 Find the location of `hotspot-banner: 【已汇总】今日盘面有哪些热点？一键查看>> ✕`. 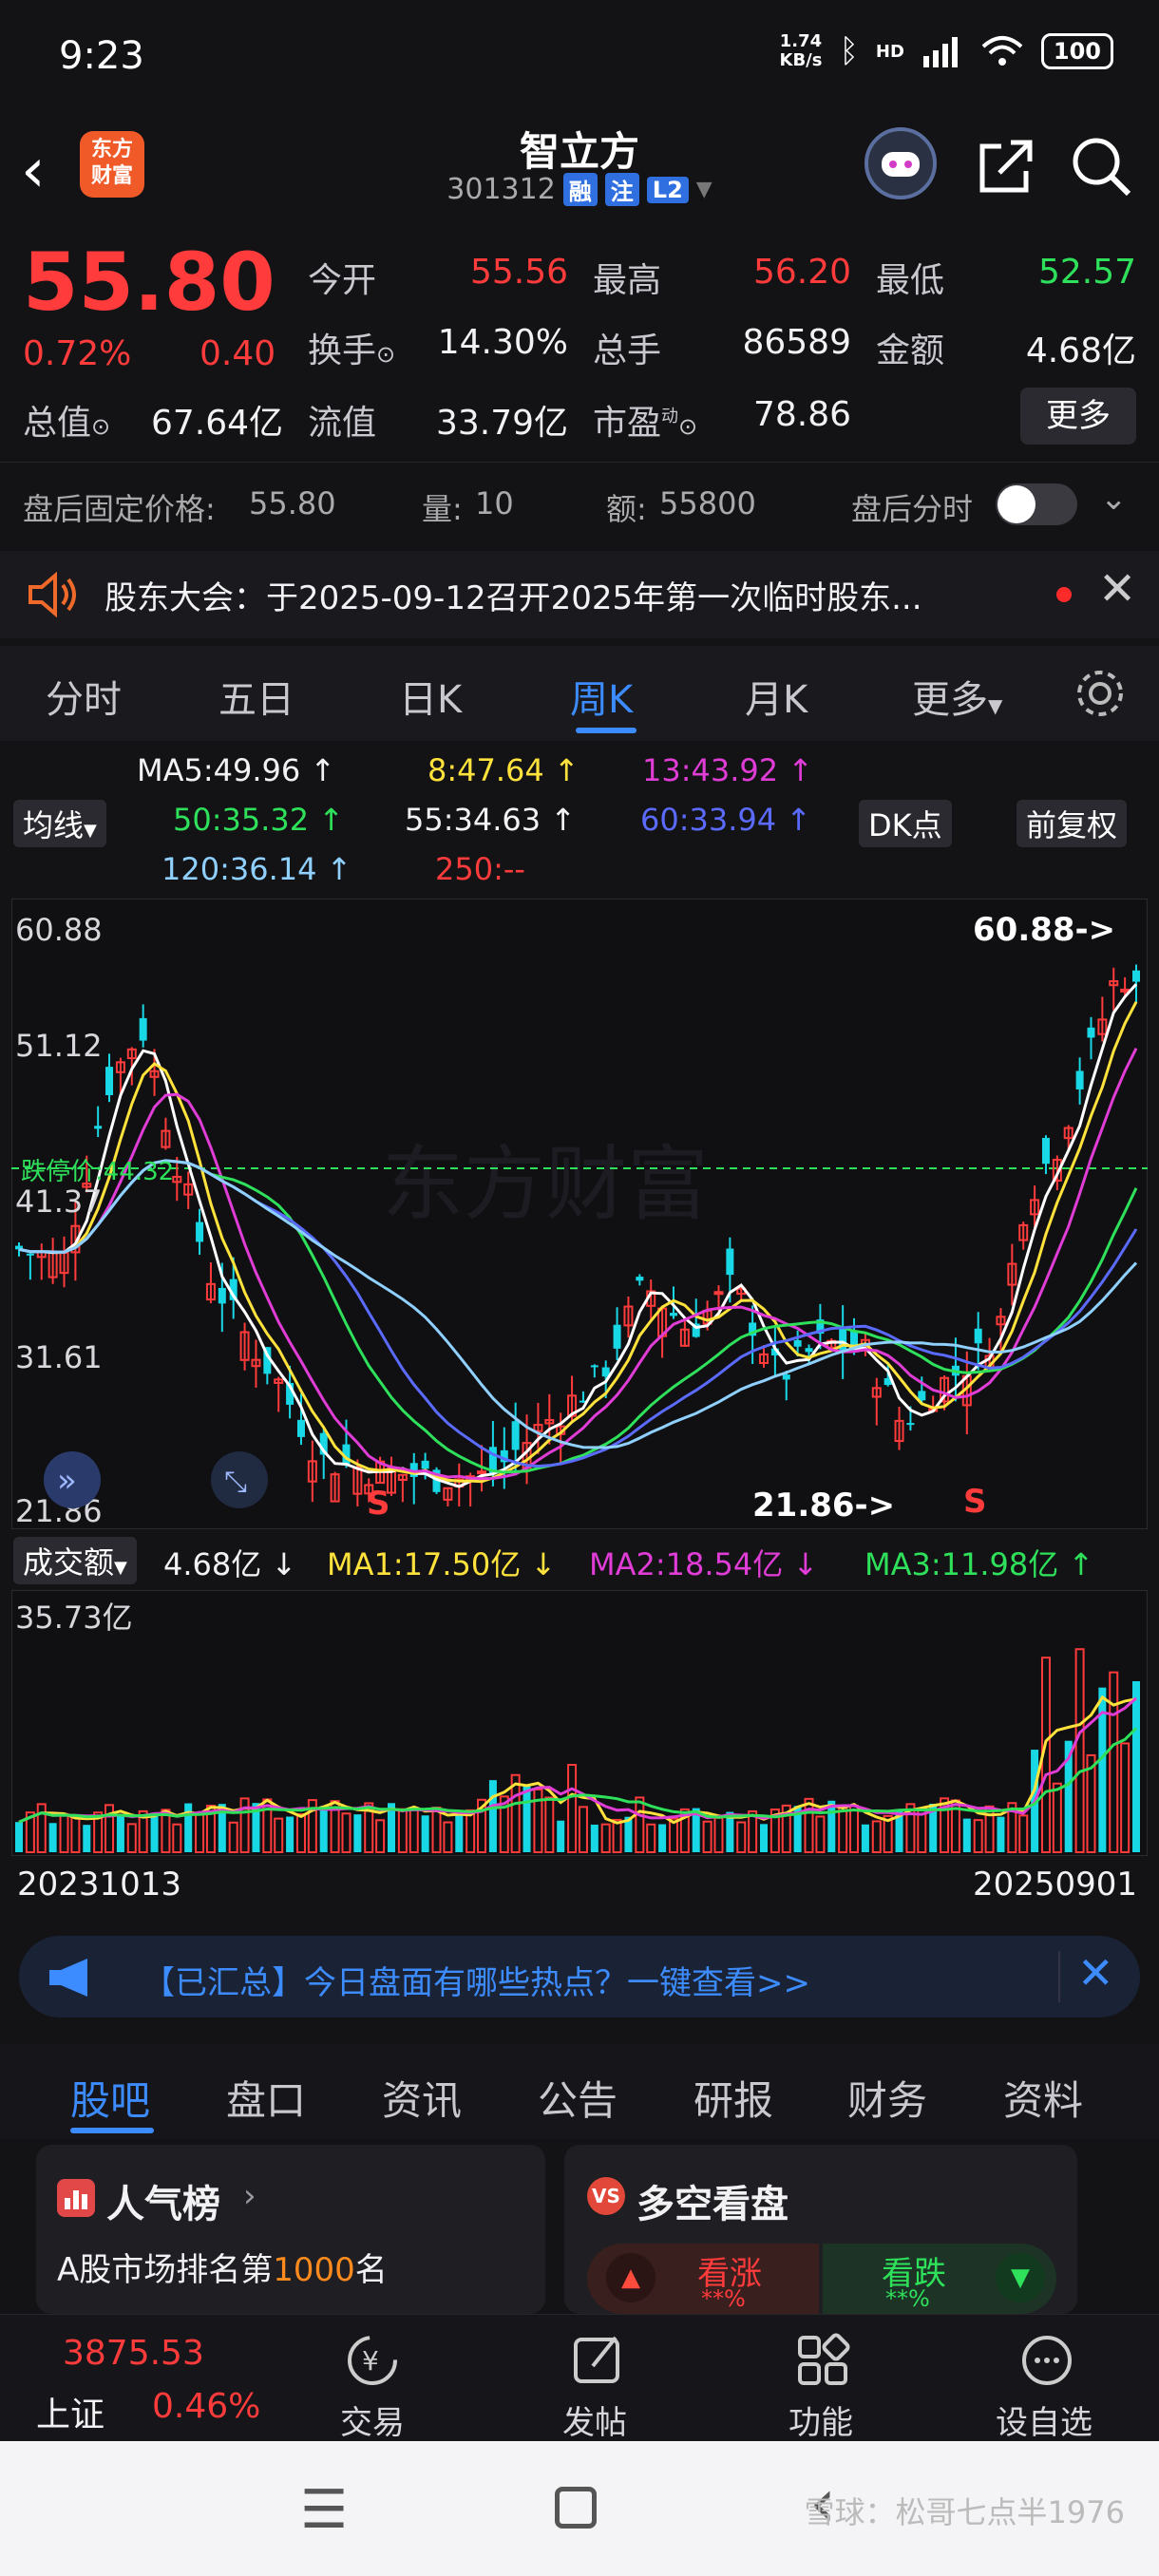

hotspot-banner: 【已汇总】今日盘面有哪些热点？一键查看>> ✕ is located at coordinates (579, 1977).